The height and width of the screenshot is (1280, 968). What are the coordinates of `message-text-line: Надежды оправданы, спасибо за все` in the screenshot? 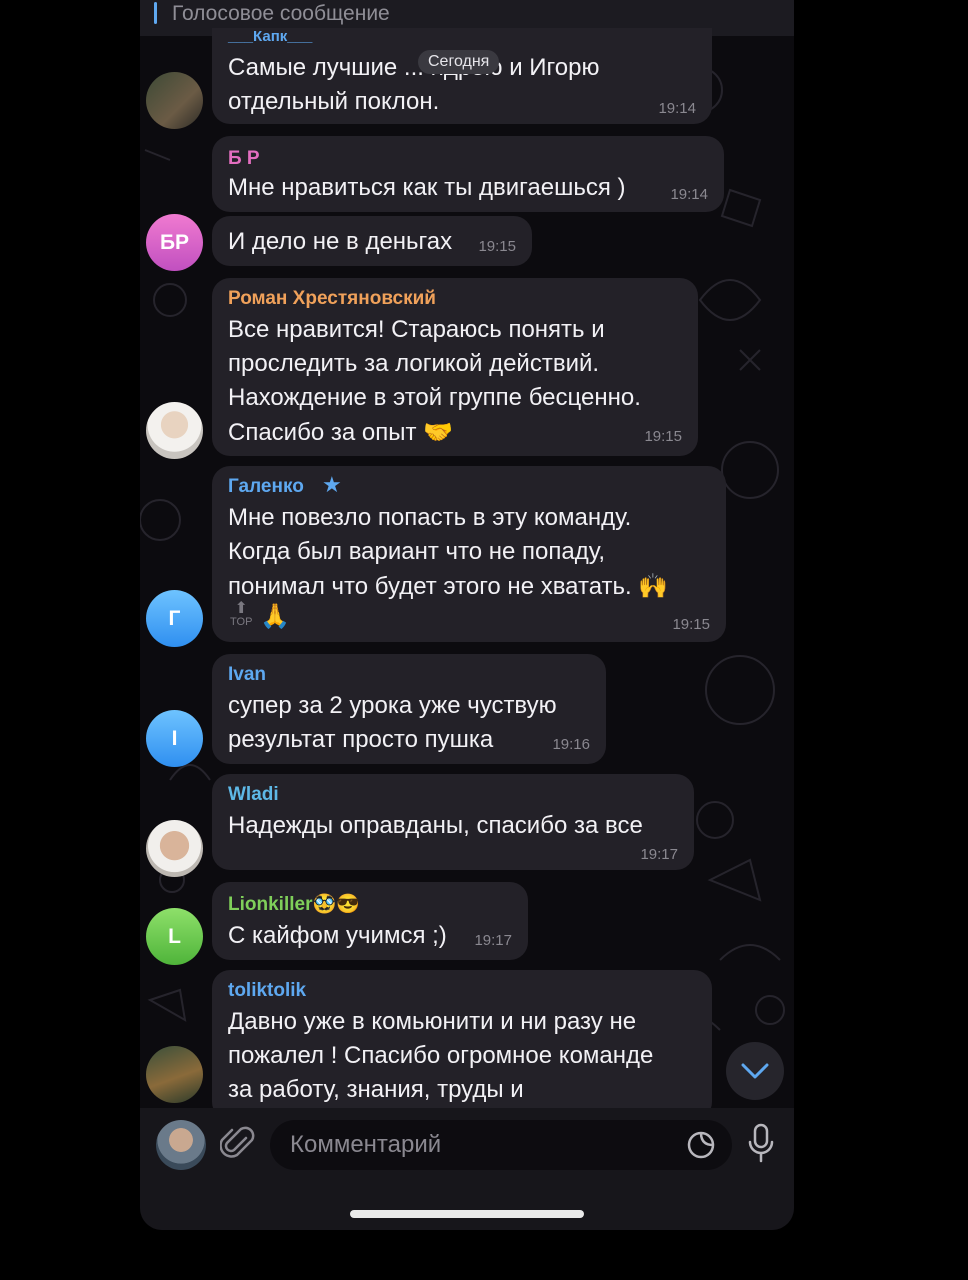 It's located at (435, 825).